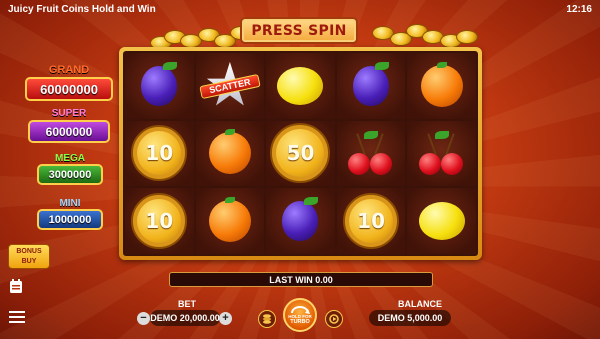 Image resolution: width=600 pixels, height=339 pixels. I want to click on scatter-symbol: SCATTER, so click(230, 85).